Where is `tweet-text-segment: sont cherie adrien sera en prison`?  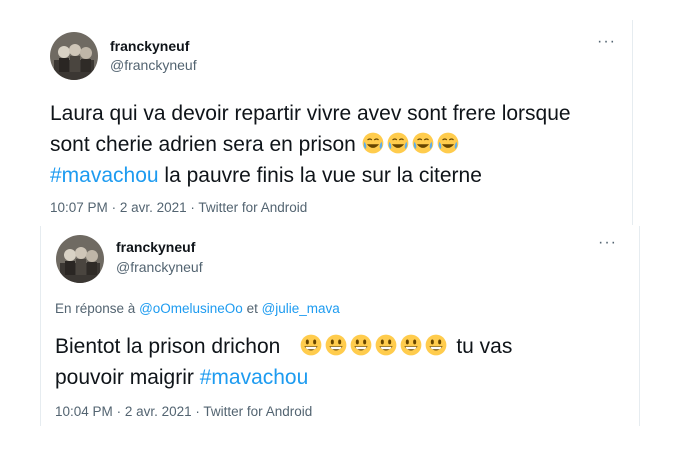
tweet-text-segment: sont cherie adrien sera en prison is located at coordinates (206, 144).